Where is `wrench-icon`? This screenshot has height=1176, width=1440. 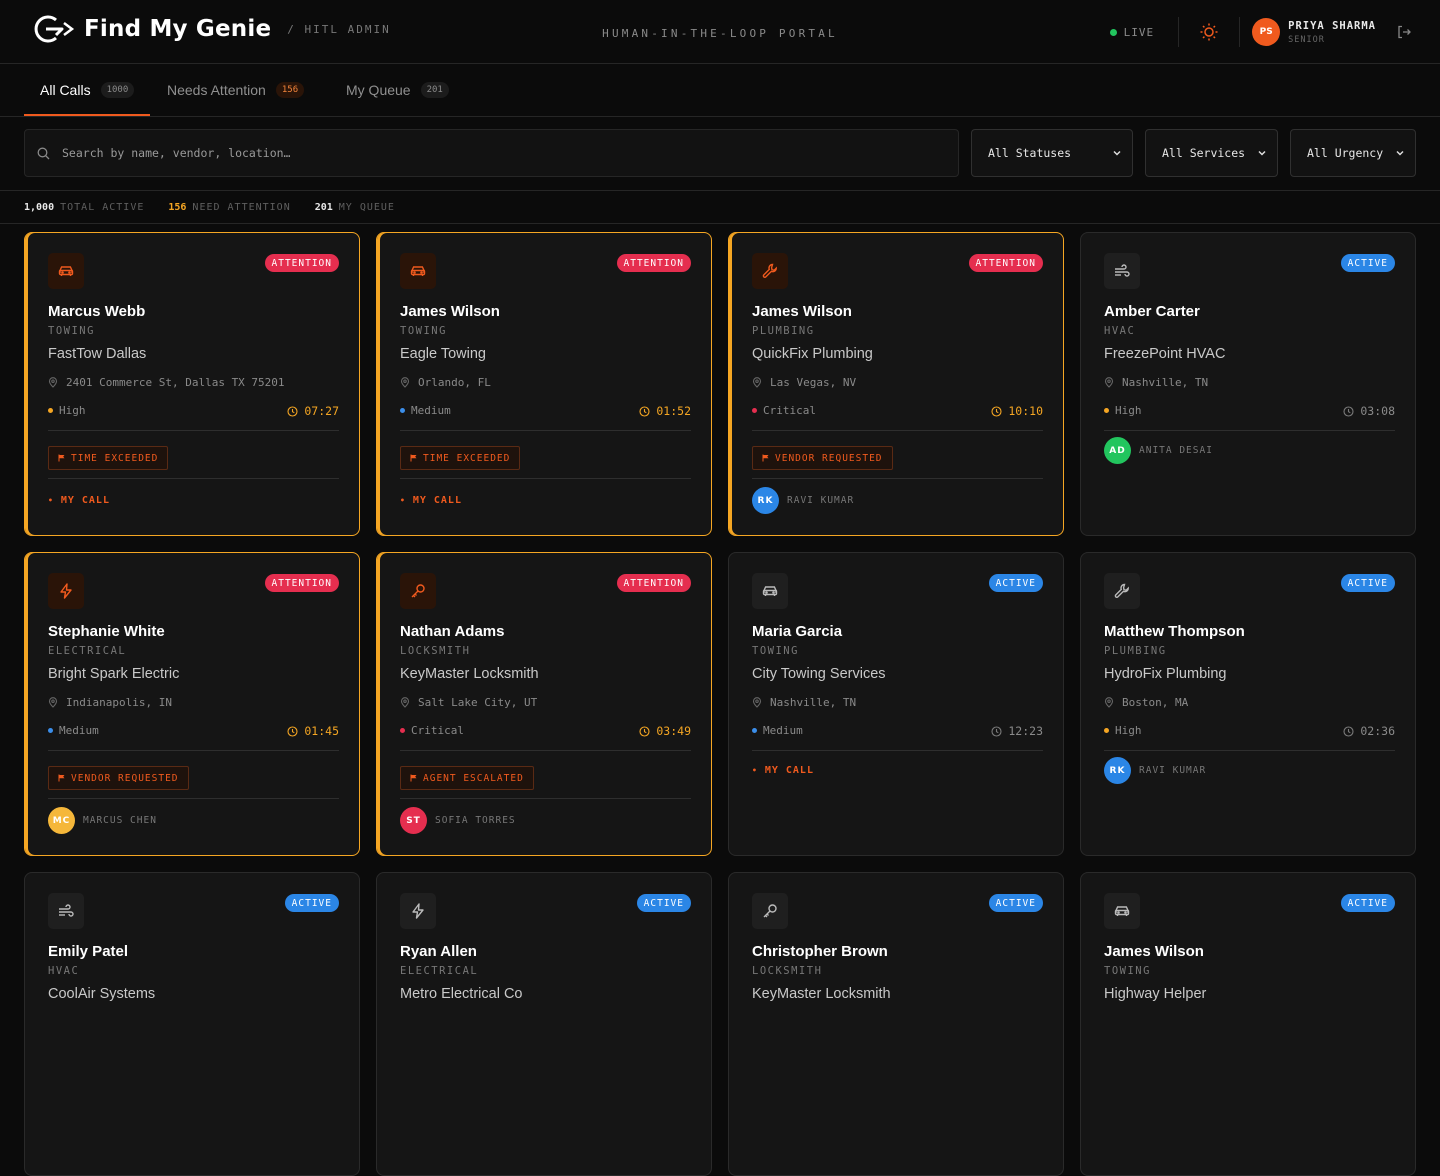 wrench-icon is located at coordinates (770, 271).